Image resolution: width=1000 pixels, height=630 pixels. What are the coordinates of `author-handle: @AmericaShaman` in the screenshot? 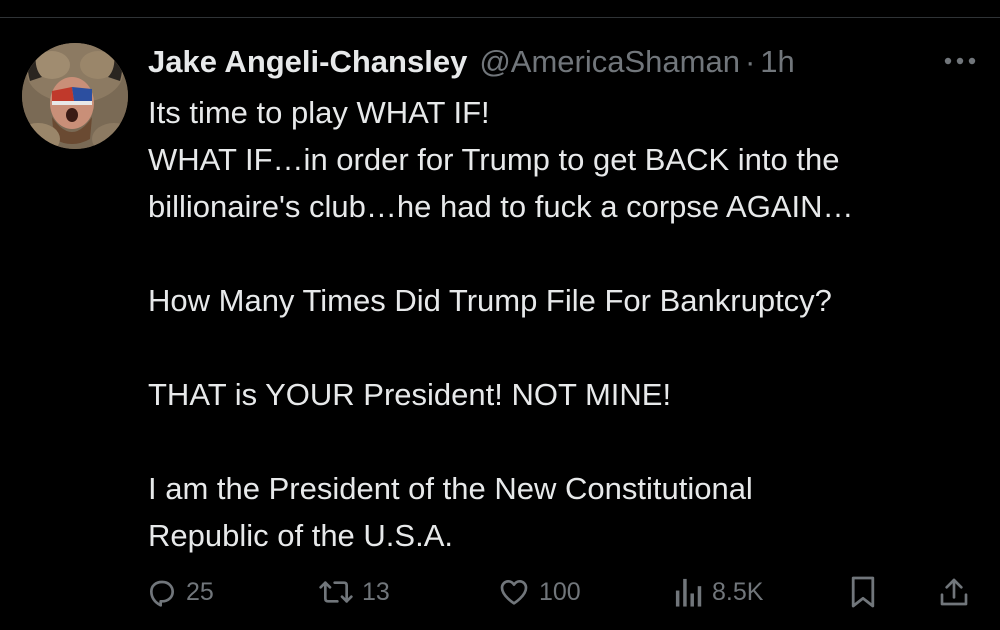 It's located at (609, 62).